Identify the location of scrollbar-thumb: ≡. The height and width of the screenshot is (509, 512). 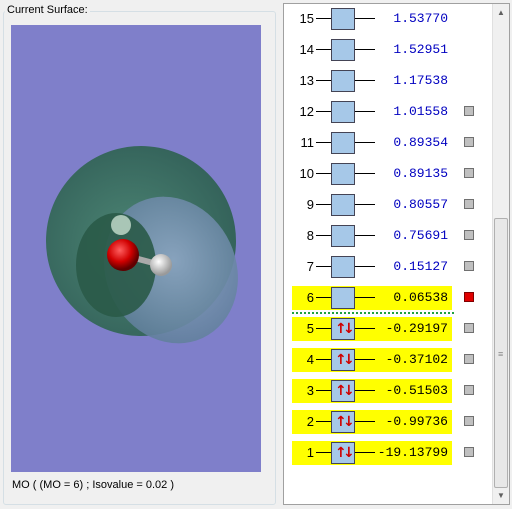
(501, 353).